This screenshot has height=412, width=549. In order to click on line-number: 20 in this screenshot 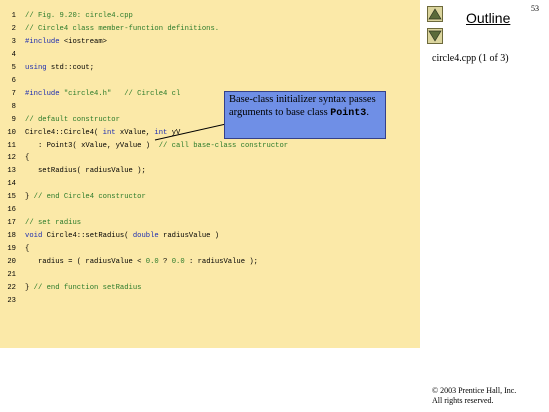, I will do `click(11, 262)`.